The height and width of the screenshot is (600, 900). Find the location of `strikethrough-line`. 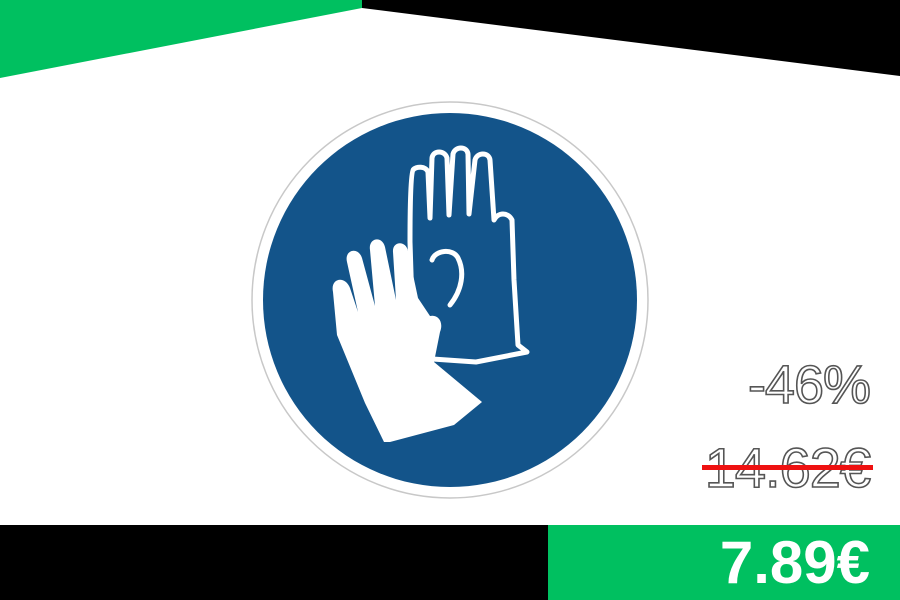

strikethrough-line is located at coordinates (787, 467).